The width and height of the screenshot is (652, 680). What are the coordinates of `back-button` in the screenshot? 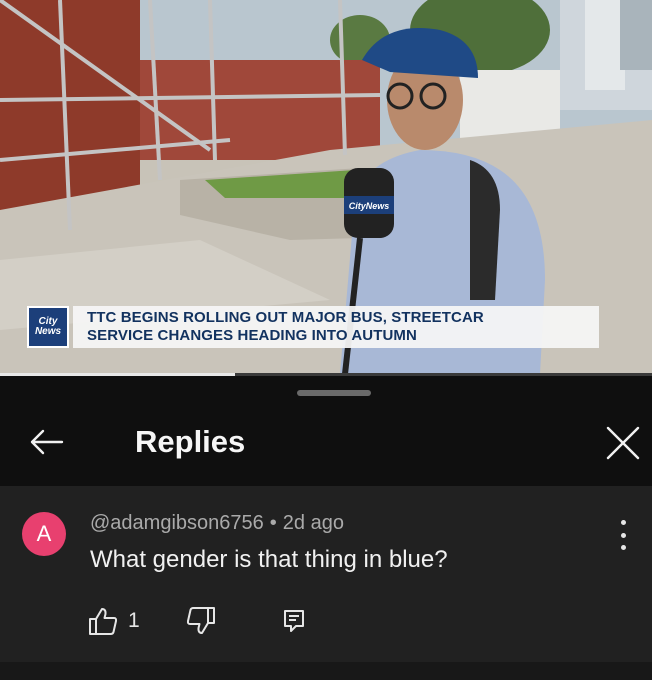 It's located at (46, 442).